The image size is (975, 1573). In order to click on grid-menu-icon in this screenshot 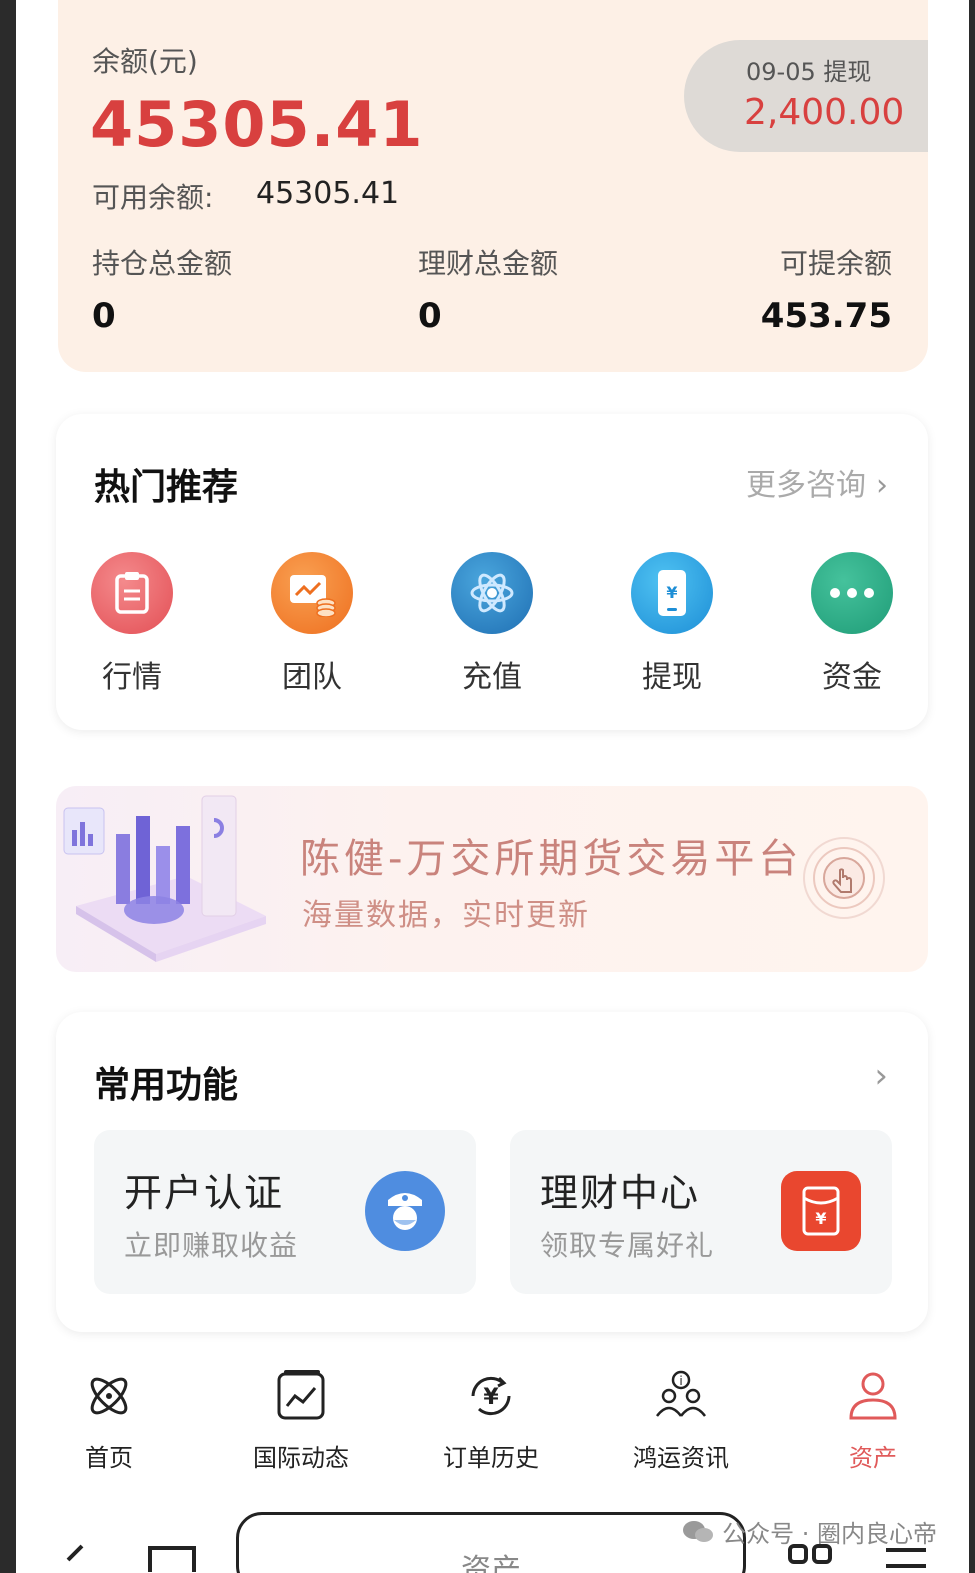, I will do `click(812, 1557)`.